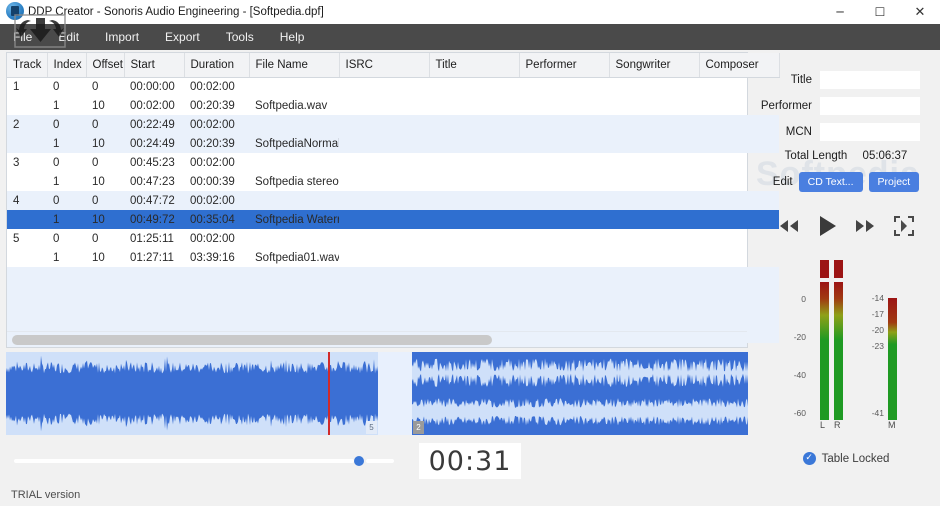 The image size is (940, 506). I want to click on column-header-title: Title, so click(474, 65).